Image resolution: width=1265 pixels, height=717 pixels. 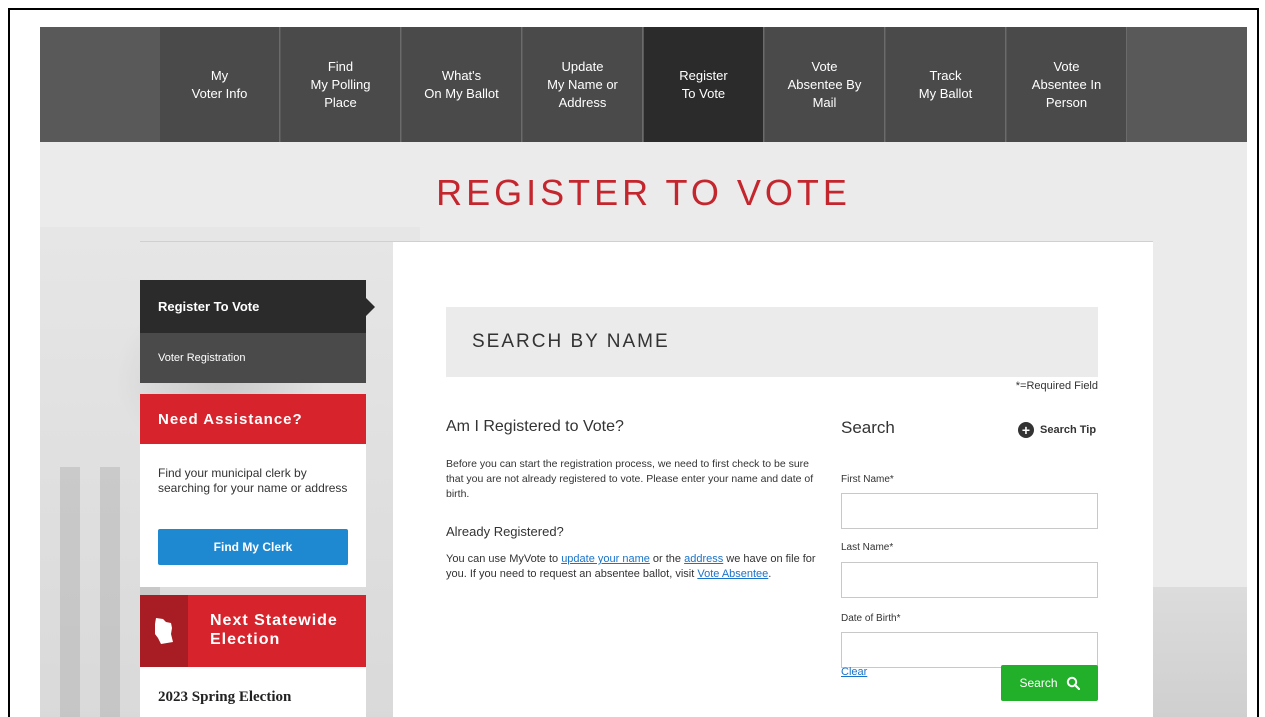 I want to click on address-link: address, so click(x=703, y=559).